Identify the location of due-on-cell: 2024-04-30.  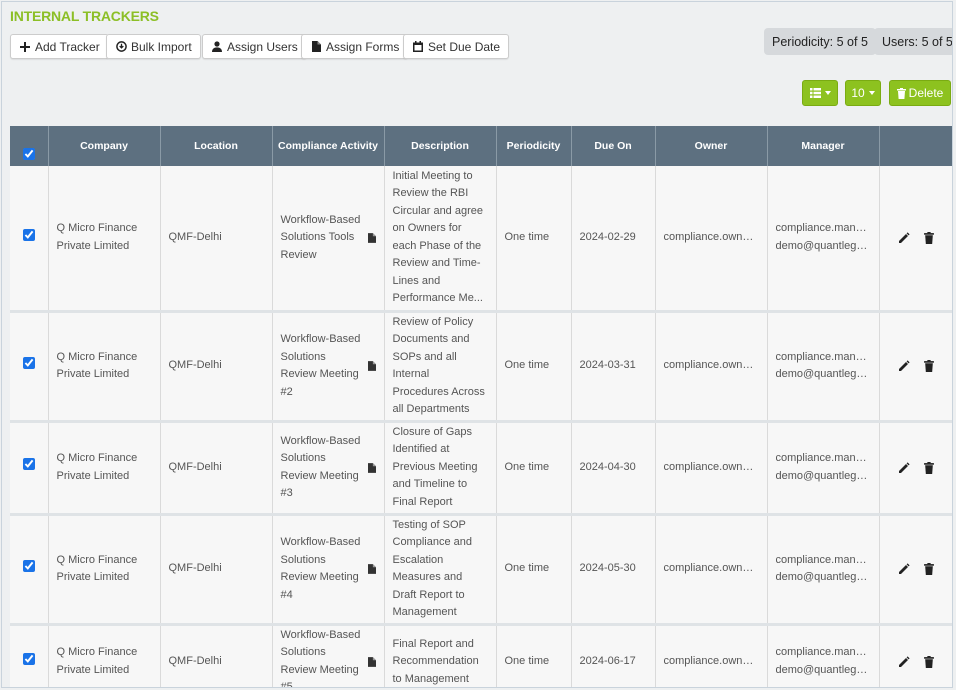
(613, 468).